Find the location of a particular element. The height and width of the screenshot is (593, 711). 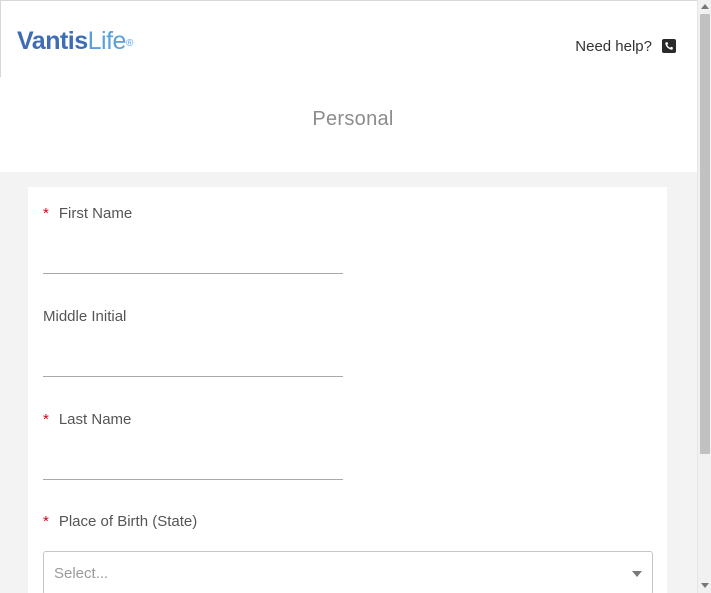

page-title: Personal is located at coordinates (353, 119).